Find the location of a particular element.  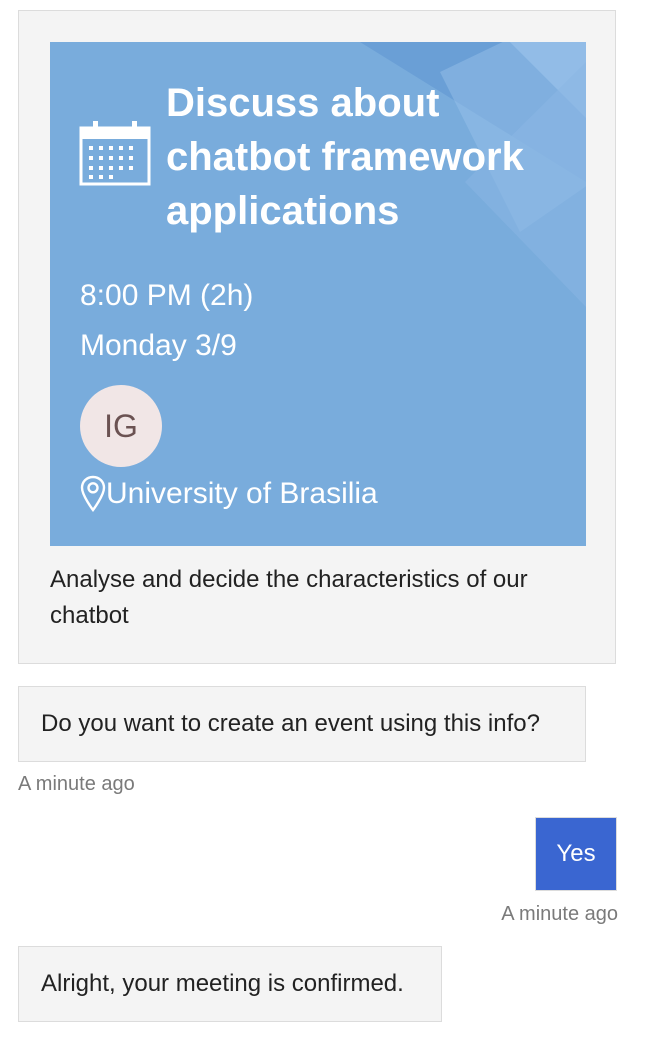

calendar-icon is located at coordinates (115, 153).